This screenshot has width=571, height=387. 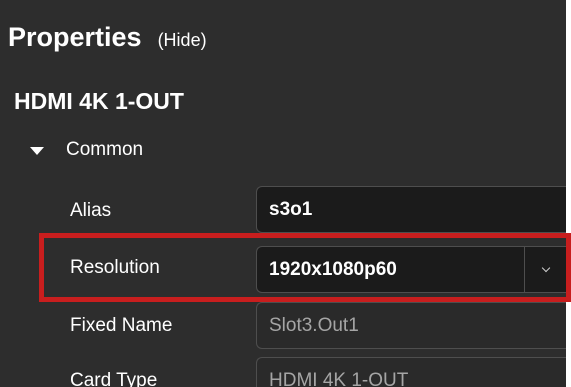 What do you see at coordinates (182, 40) in the screenshot?
I see `hide-link: (Hide)` at bounding box center [182, 40].